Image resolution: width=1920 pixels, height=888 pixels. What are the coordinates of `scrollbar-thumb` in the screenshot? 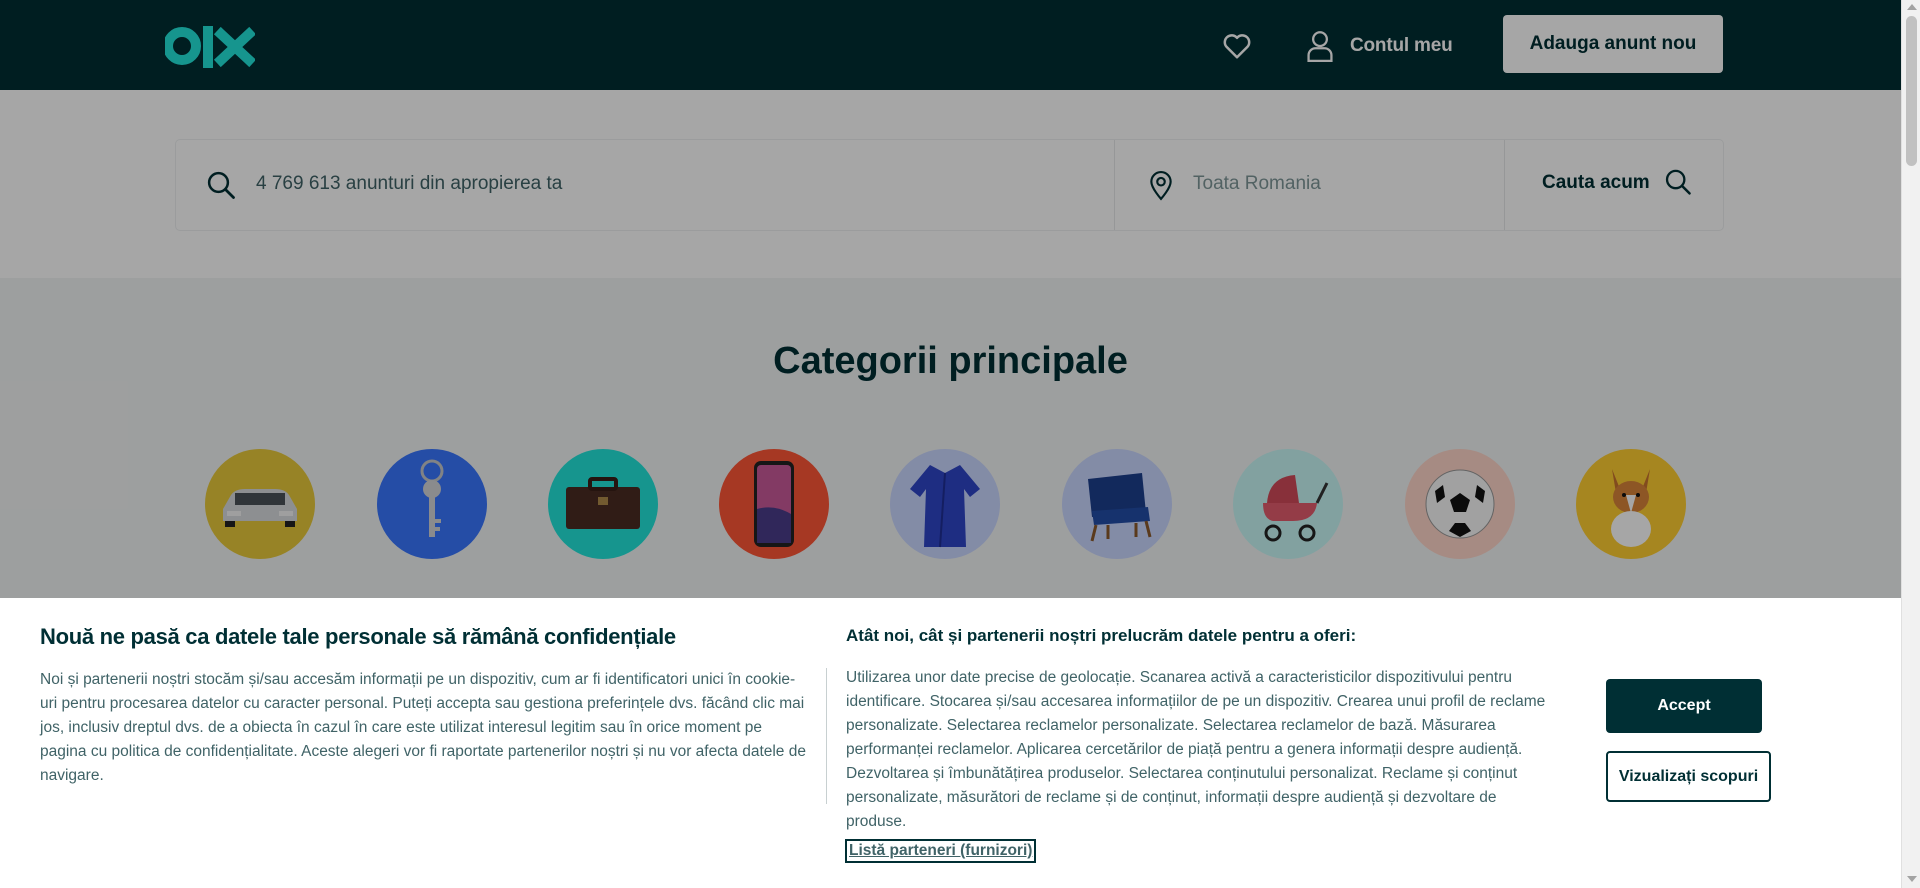 It's located at (1911, 91).